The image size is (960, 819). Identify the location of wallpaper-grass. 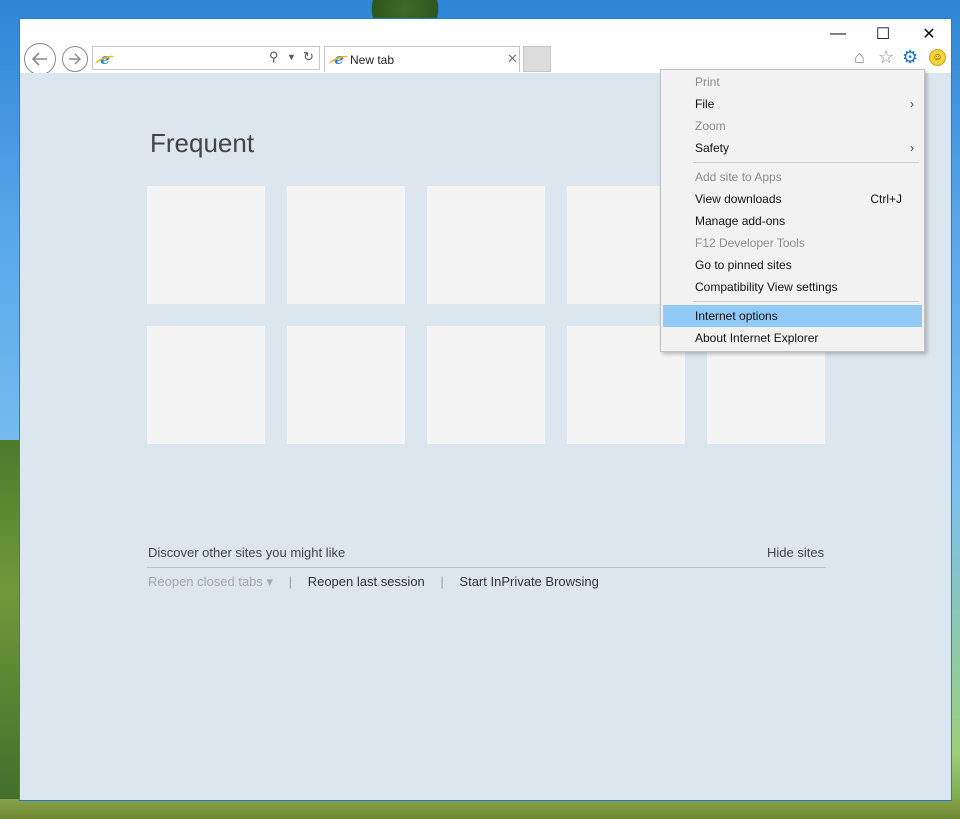
(480, 809).